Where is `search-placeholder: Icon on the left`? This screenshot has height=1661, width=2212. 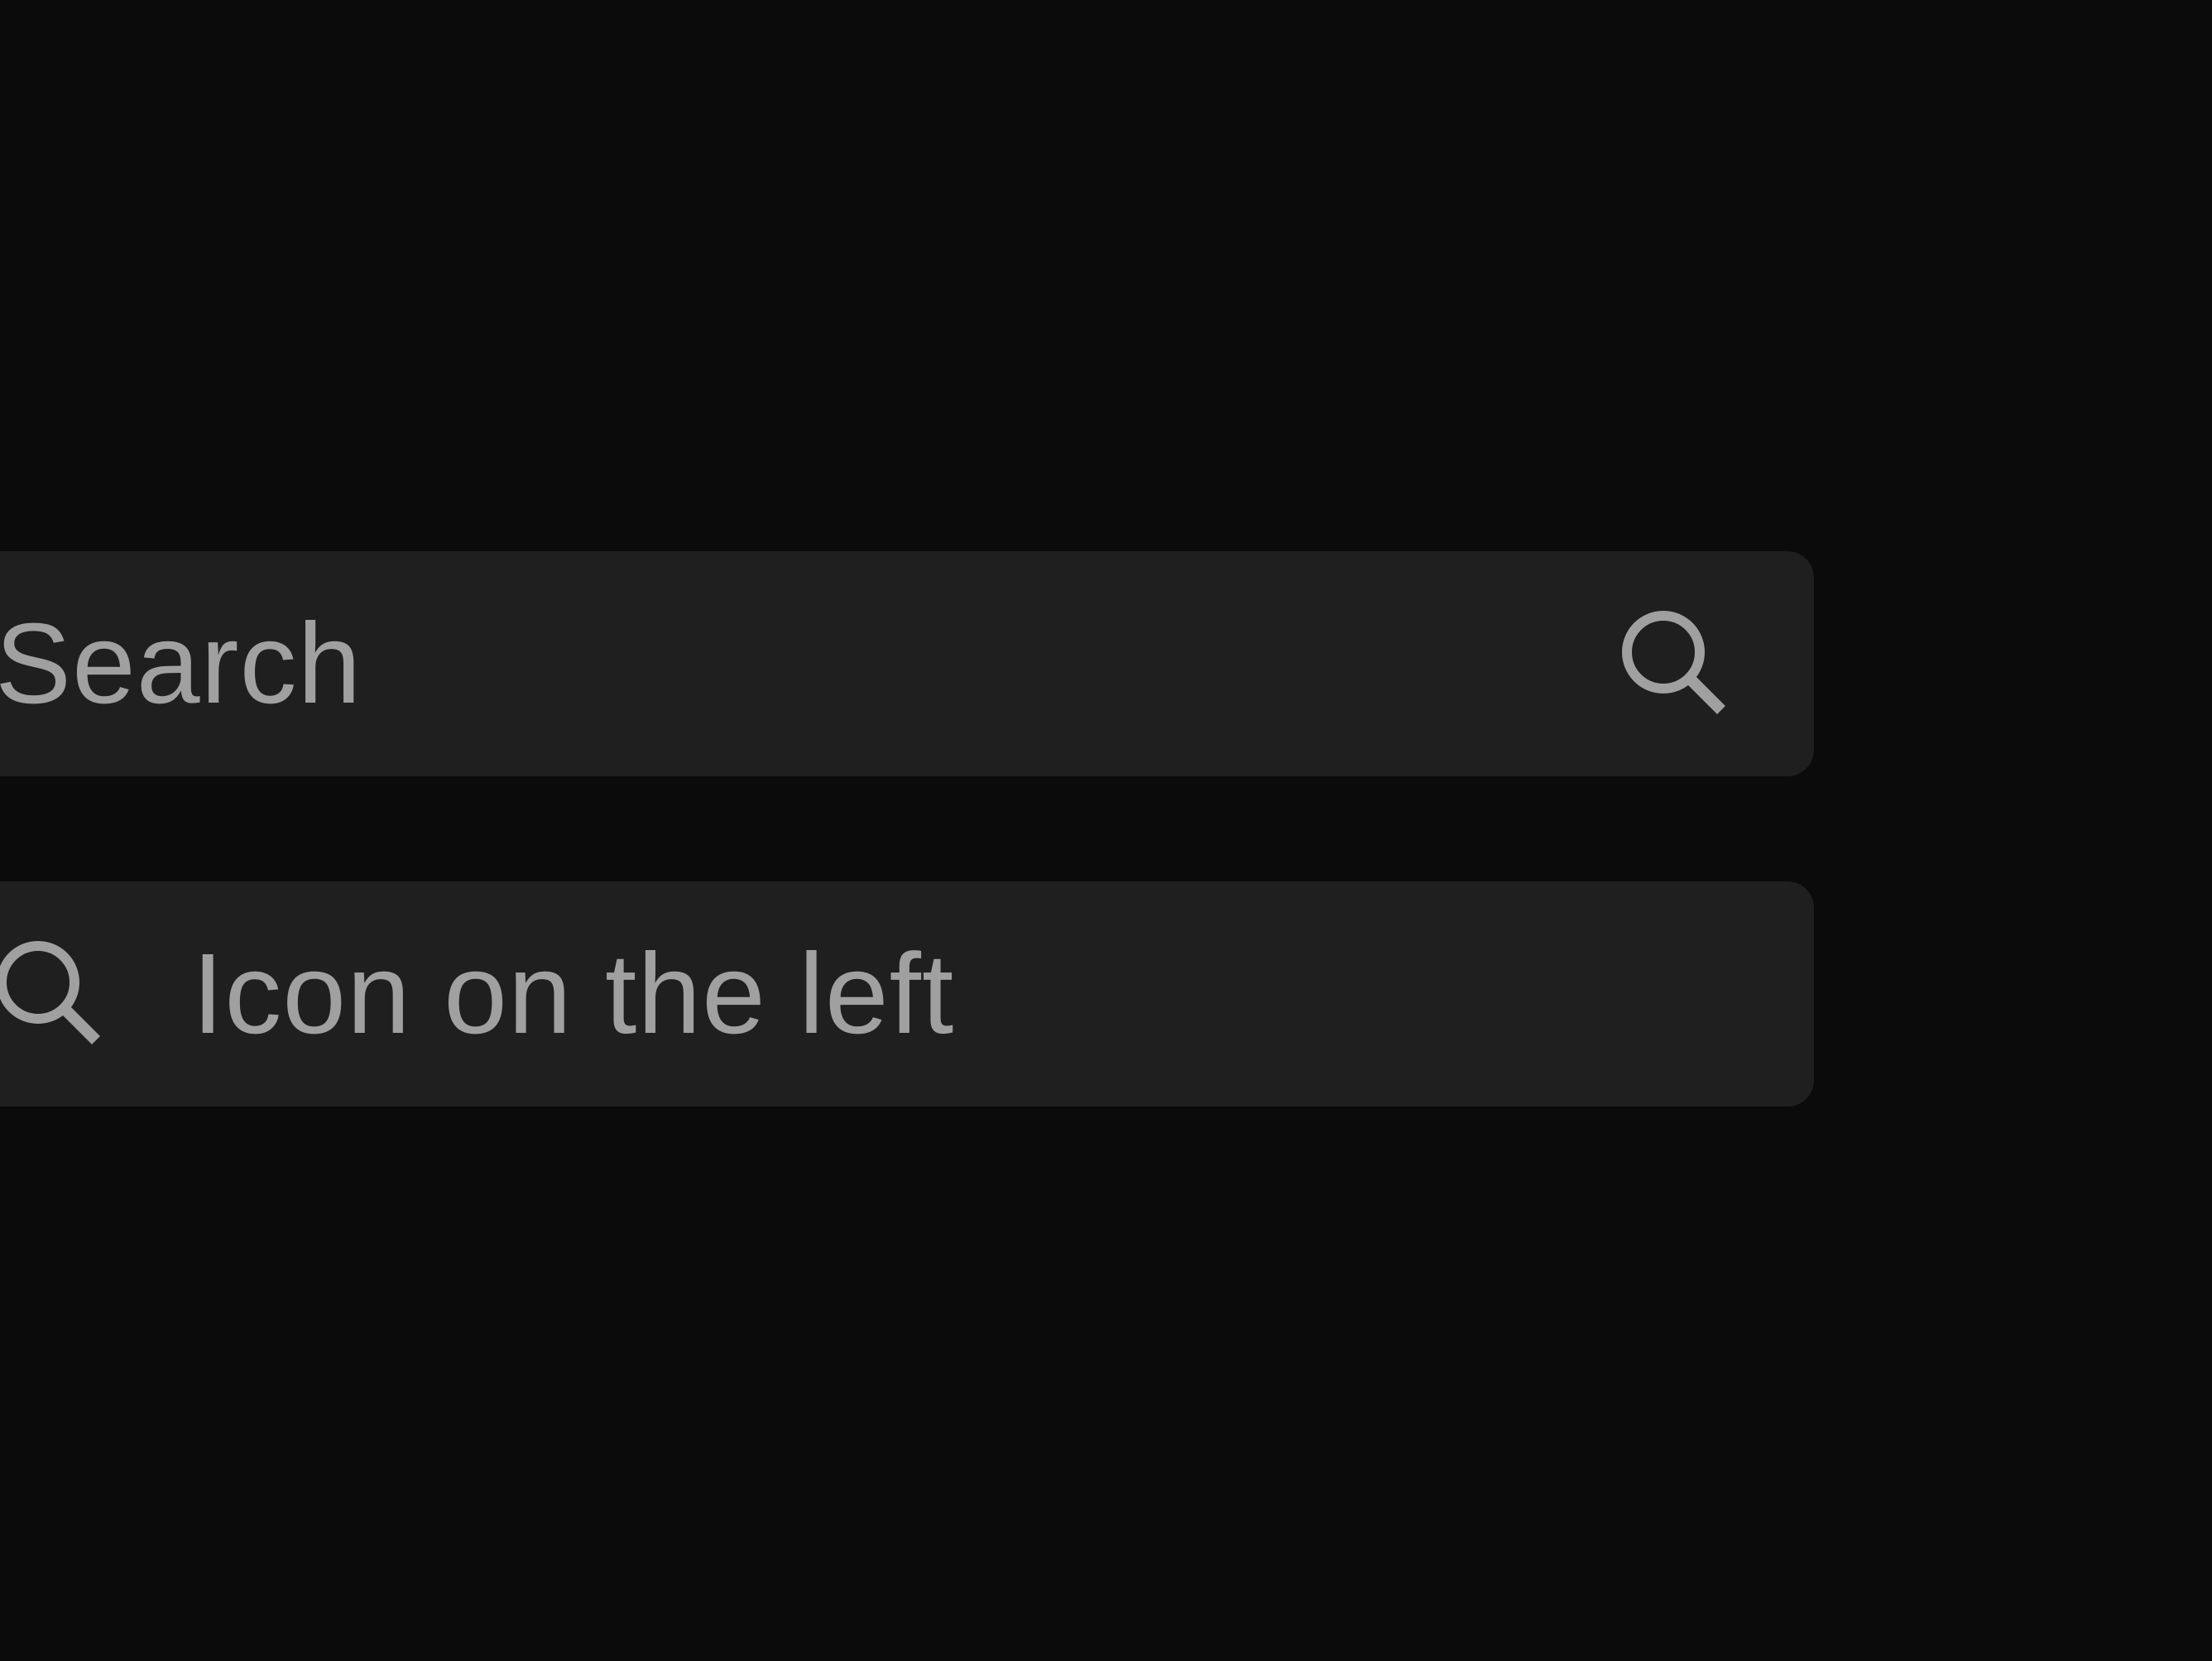
search-placeholder: Icon on the left is located at coordinates (573, 994).